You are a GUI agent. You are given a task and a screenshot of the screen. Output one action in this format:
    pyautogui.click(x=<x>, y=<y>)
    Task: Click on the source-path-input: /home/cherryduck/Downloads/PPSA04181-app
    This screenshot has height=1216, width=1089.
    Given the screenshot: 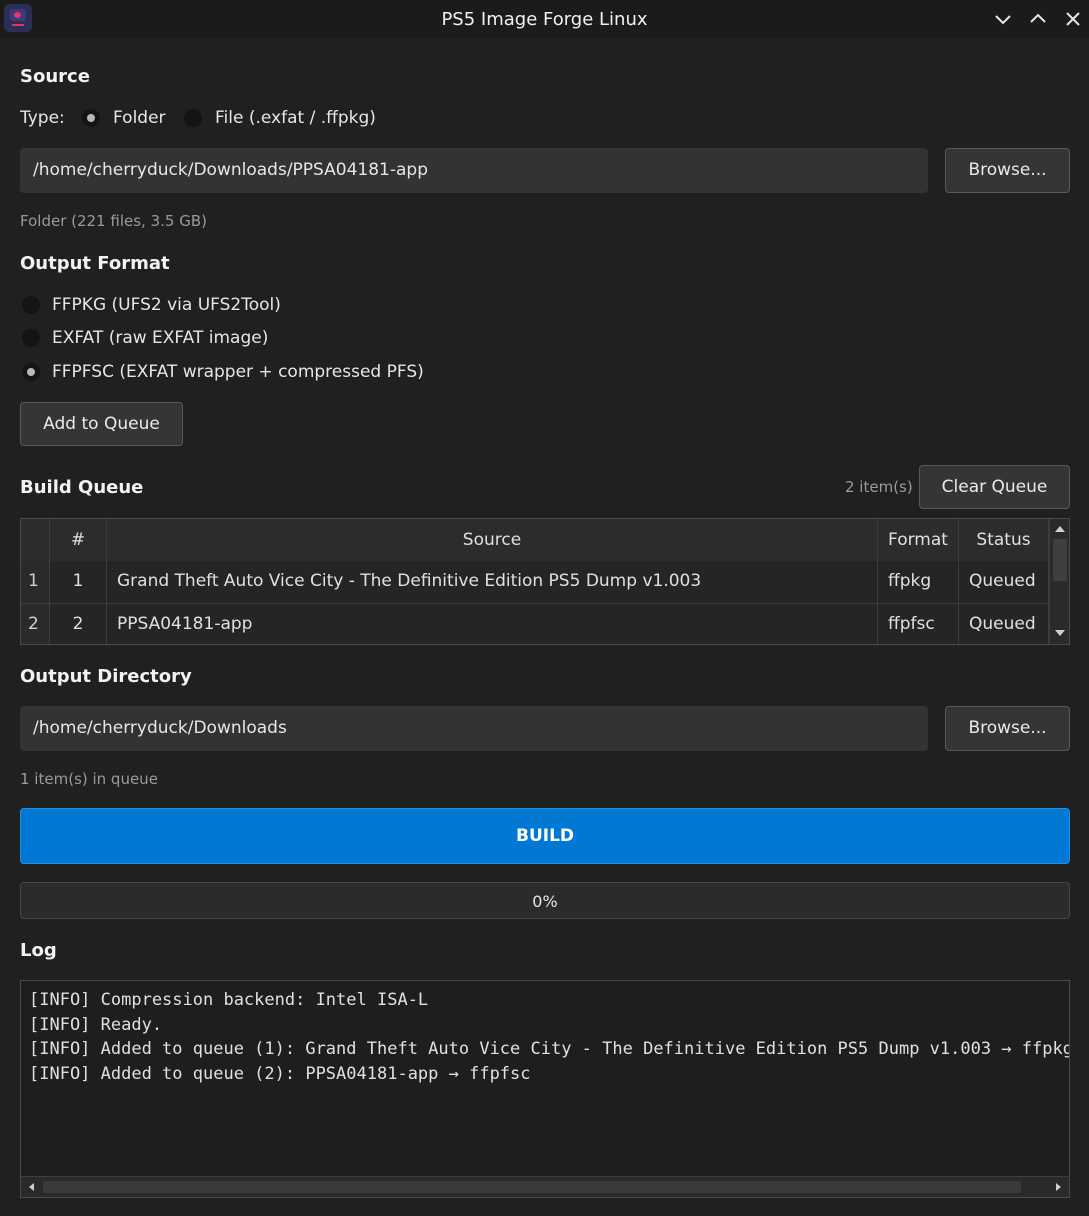 What is the action you would take?
    pyautogui.click(x=474, y=170)
    